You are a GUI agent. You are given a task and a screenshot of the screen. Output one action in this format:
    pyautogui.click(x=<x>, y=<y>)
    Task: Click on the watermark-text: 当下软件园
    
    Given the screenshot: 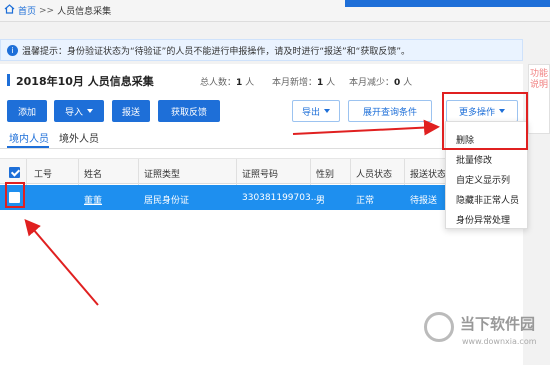 What is the action you would take?
    pyautogui.click(x=498, y=324)
    